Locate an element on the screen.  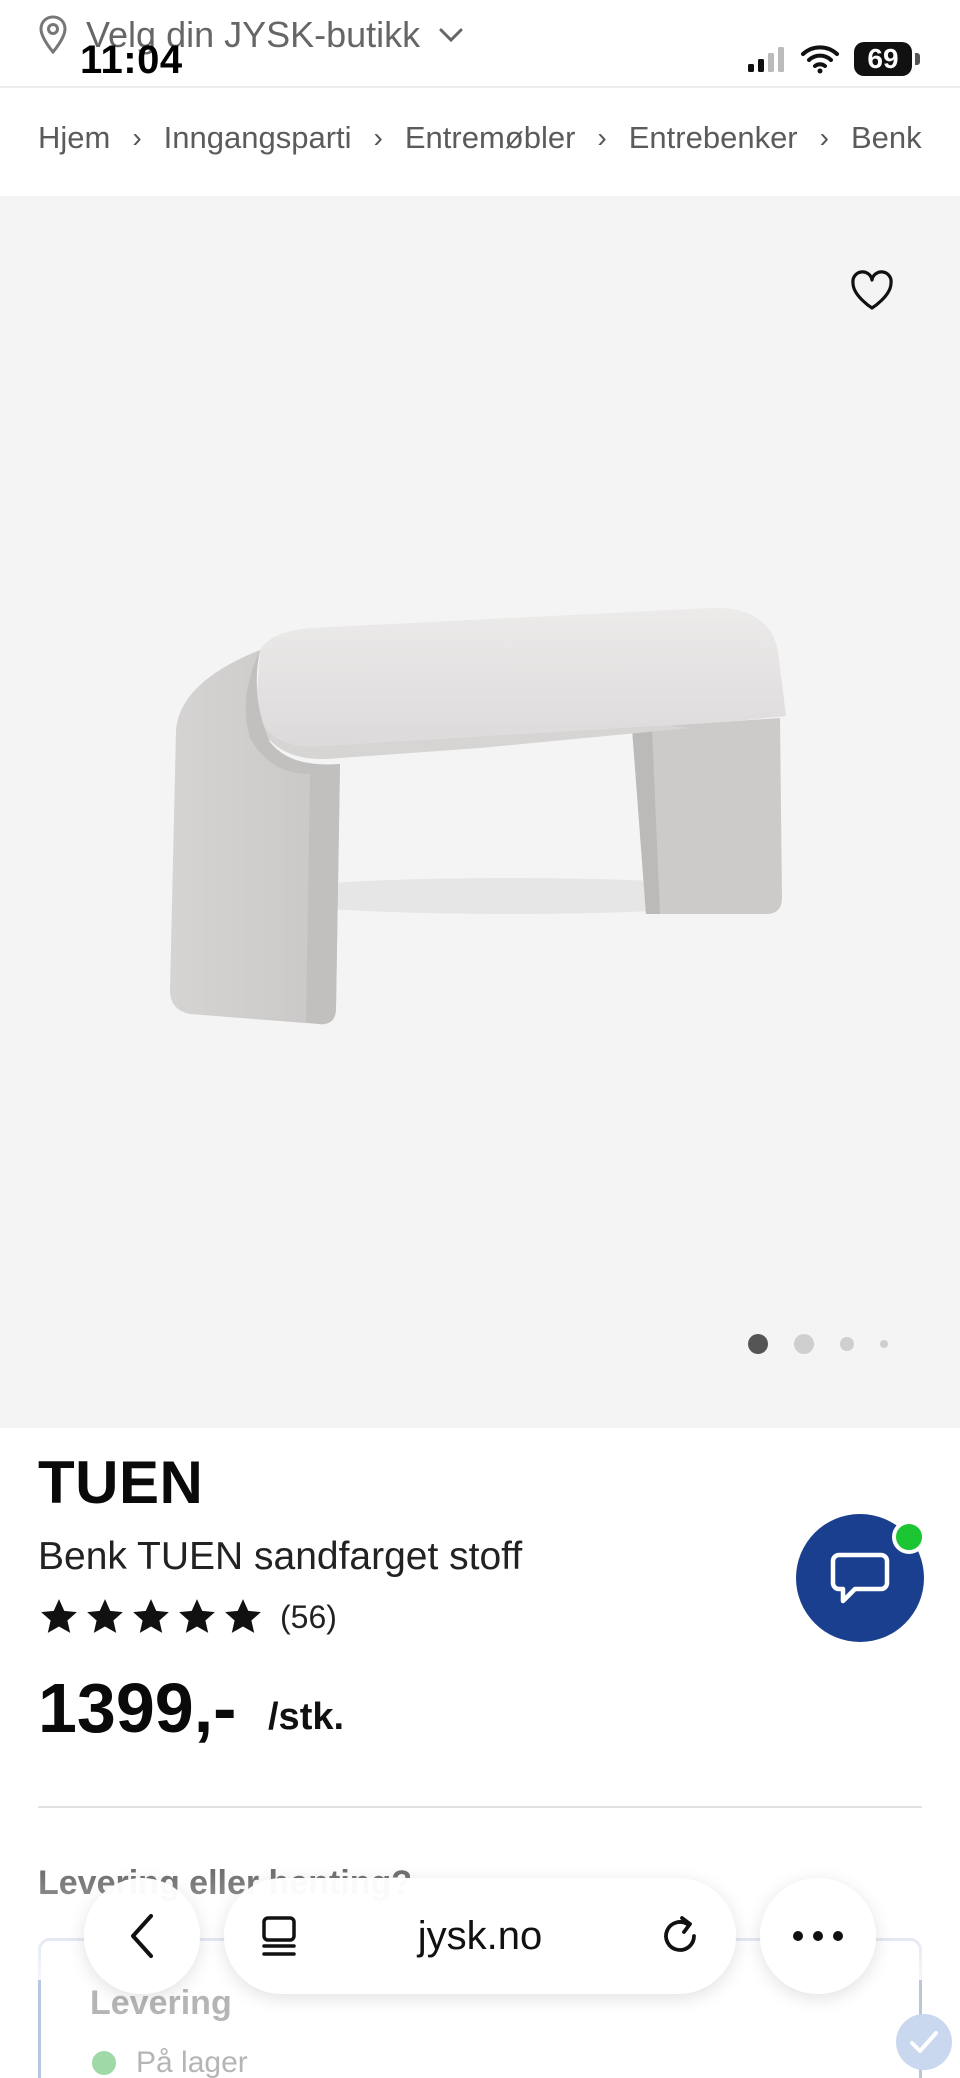
rating-count: (56) is located at coordinates (308, 1617).